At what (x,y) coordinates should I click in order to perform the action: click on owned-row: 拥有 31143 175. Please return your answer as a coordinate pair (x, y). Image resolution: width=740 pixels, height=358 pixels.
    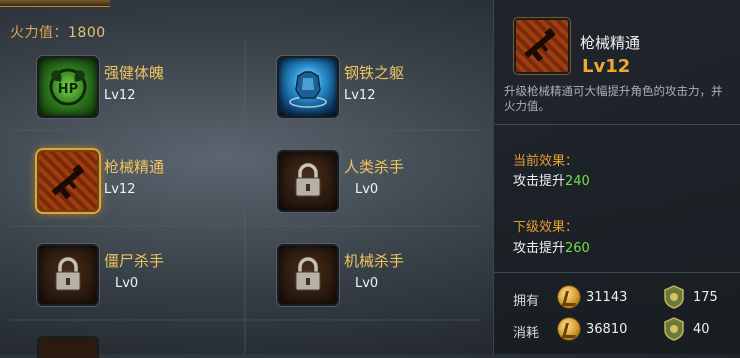
    Looking at the image, I should click on (626, 297).